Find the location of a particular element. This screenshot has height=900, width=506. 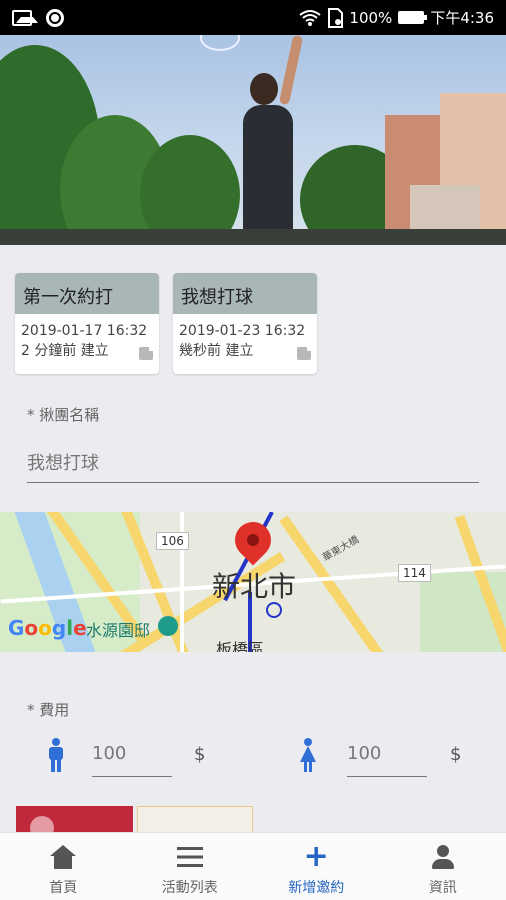

female-icon is located at coordinates (308, 755).